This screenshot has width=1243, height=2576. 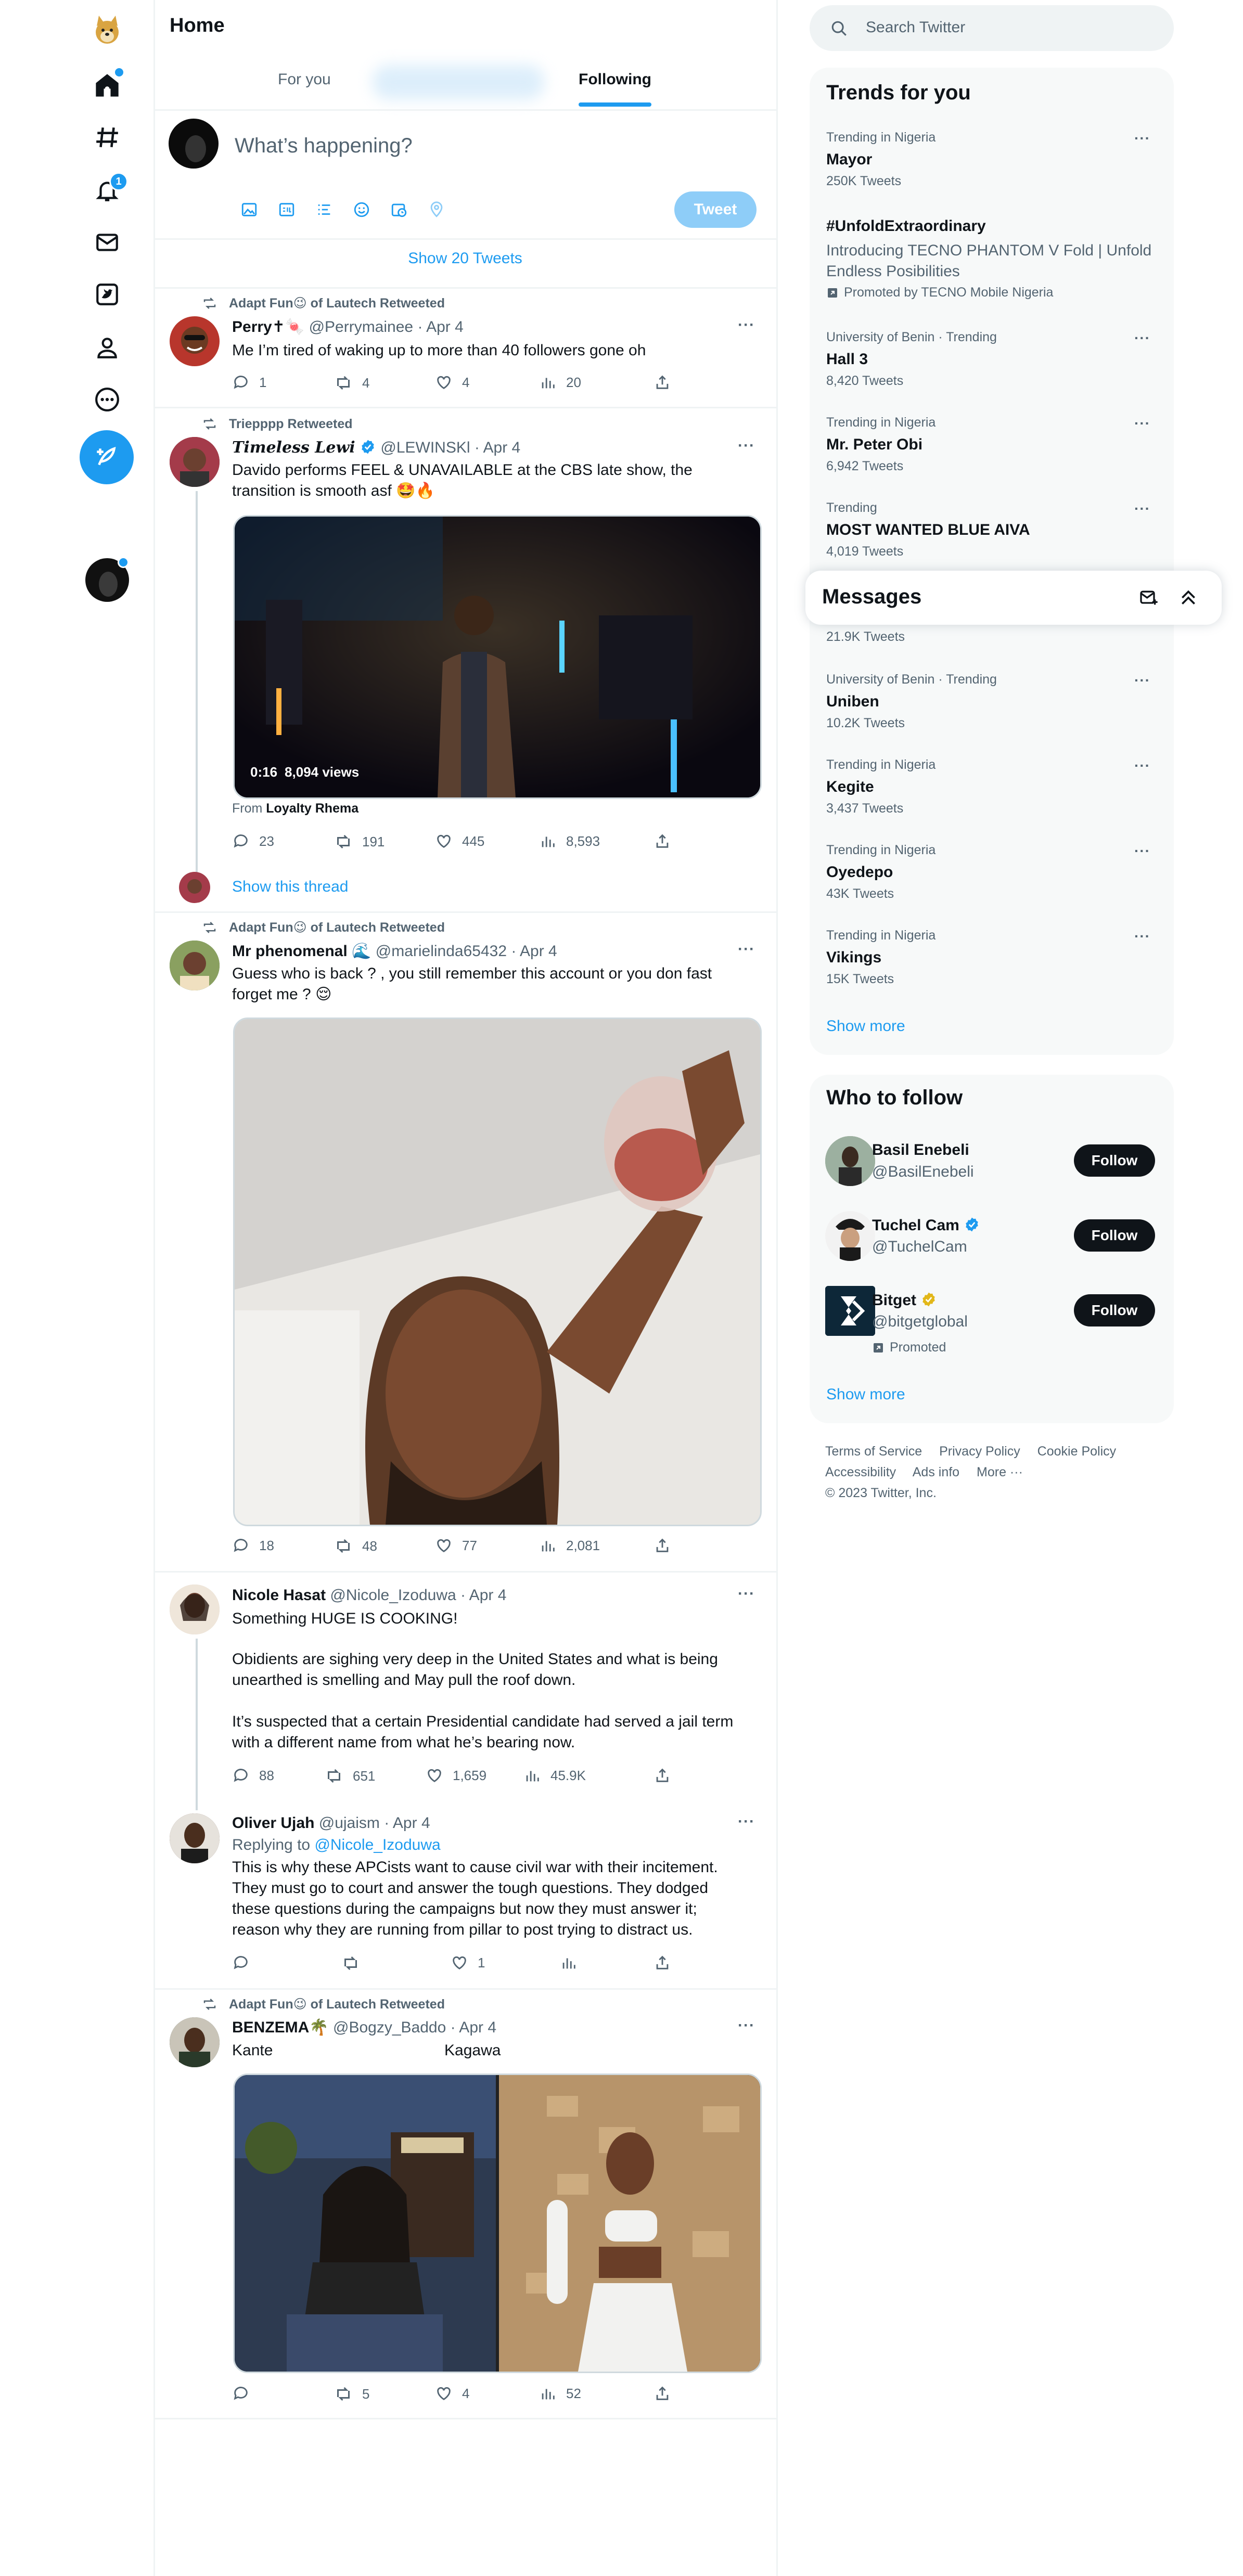 What do you see at coordinates (287, 210) in the screenshot?
I see `gif-icon` at bounding box center [287, 210].